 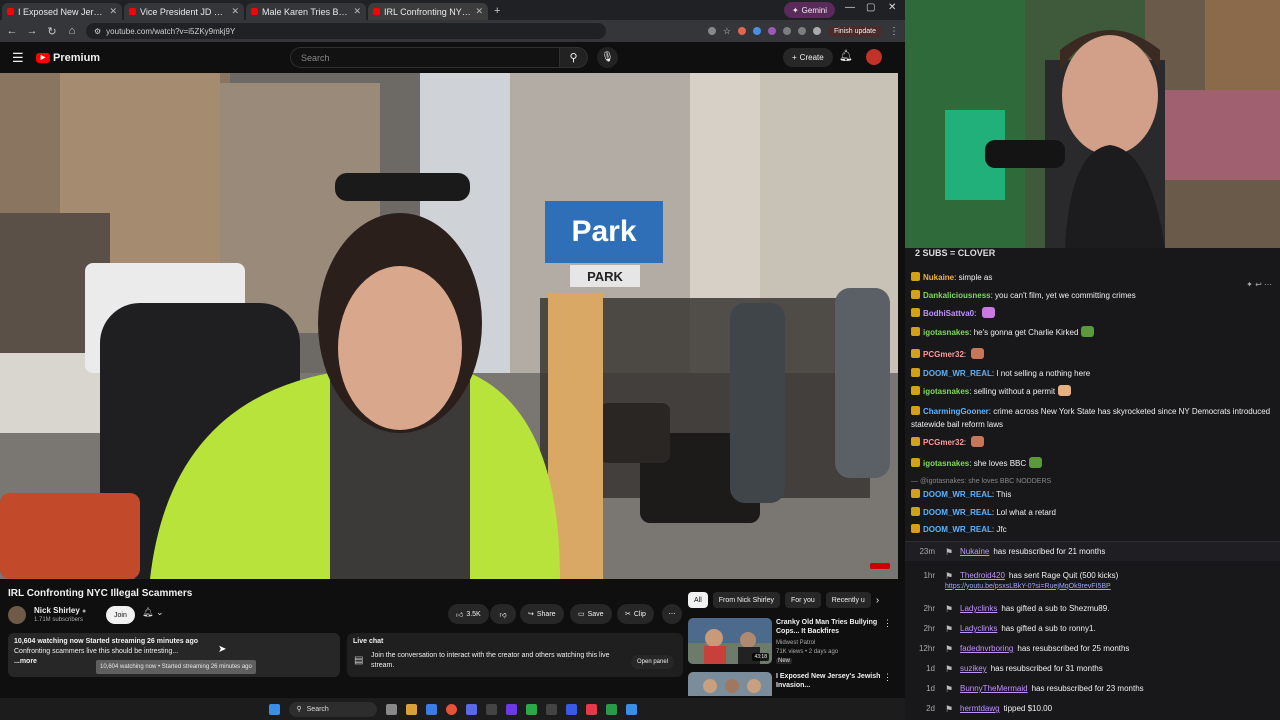 I want to click on channel-avatar, so click(x=17, y=615).